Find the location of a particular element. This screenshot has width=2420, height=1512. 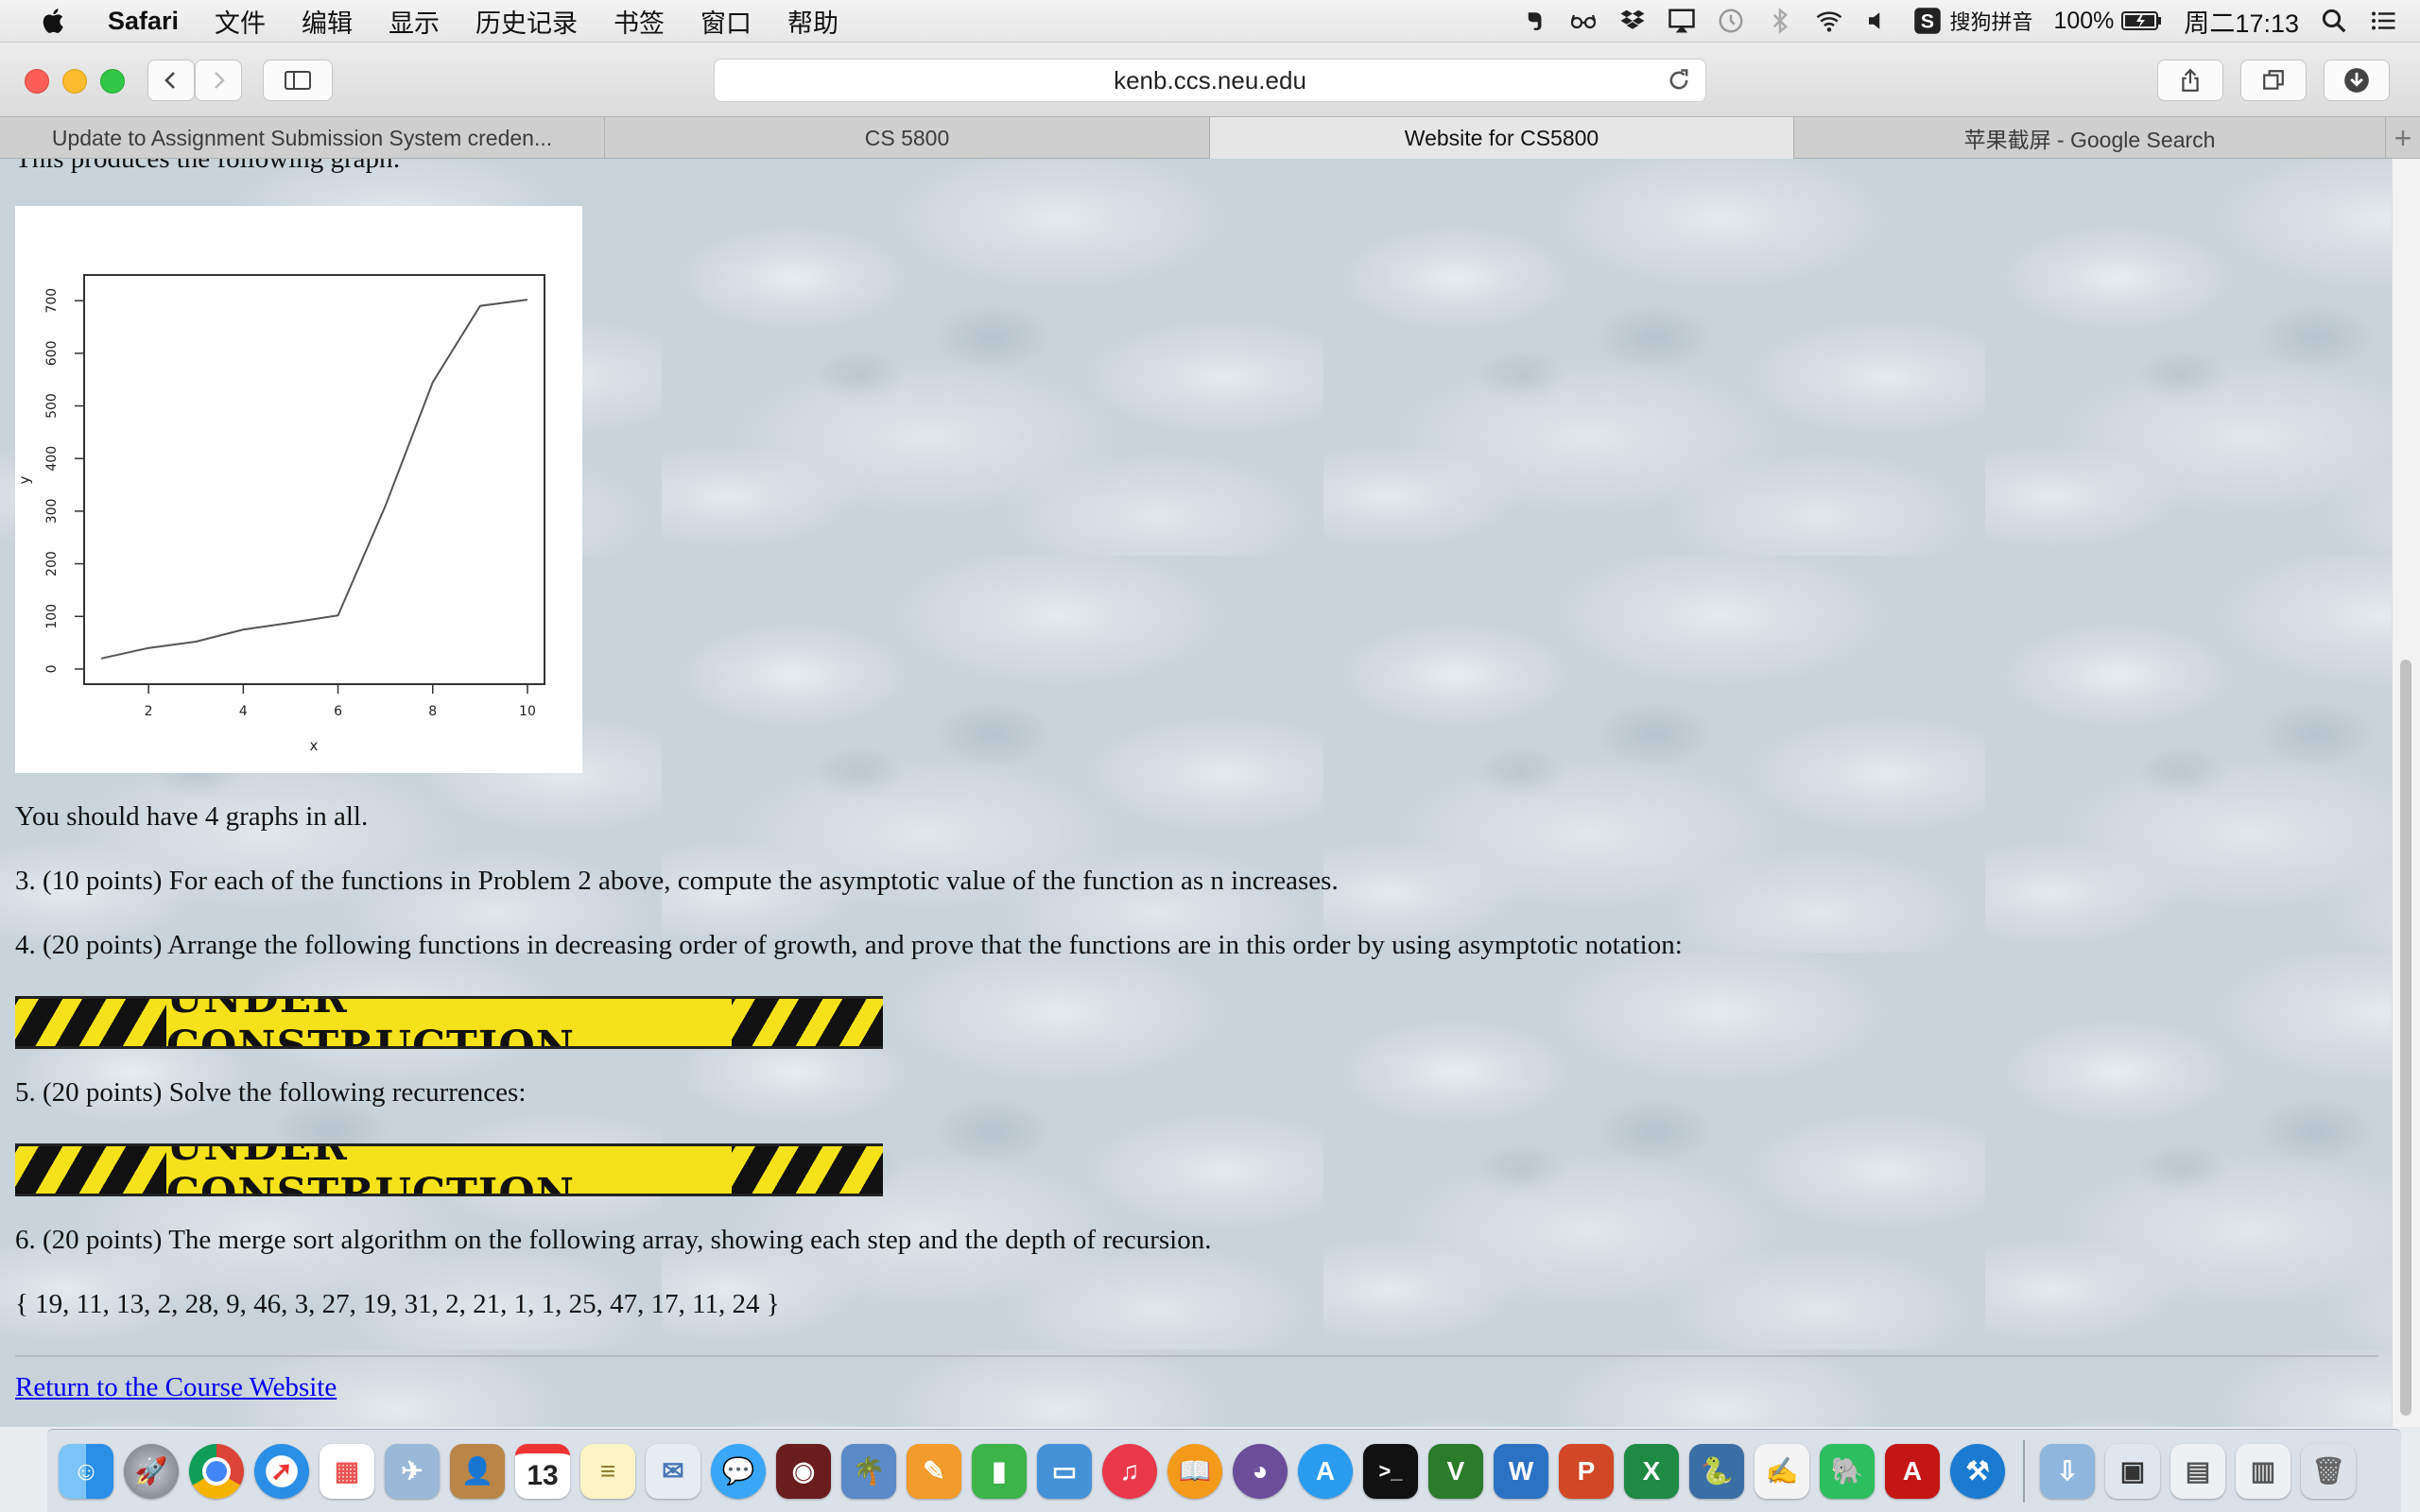

y-tick-label: 500 is located at coordinates (52, 406).